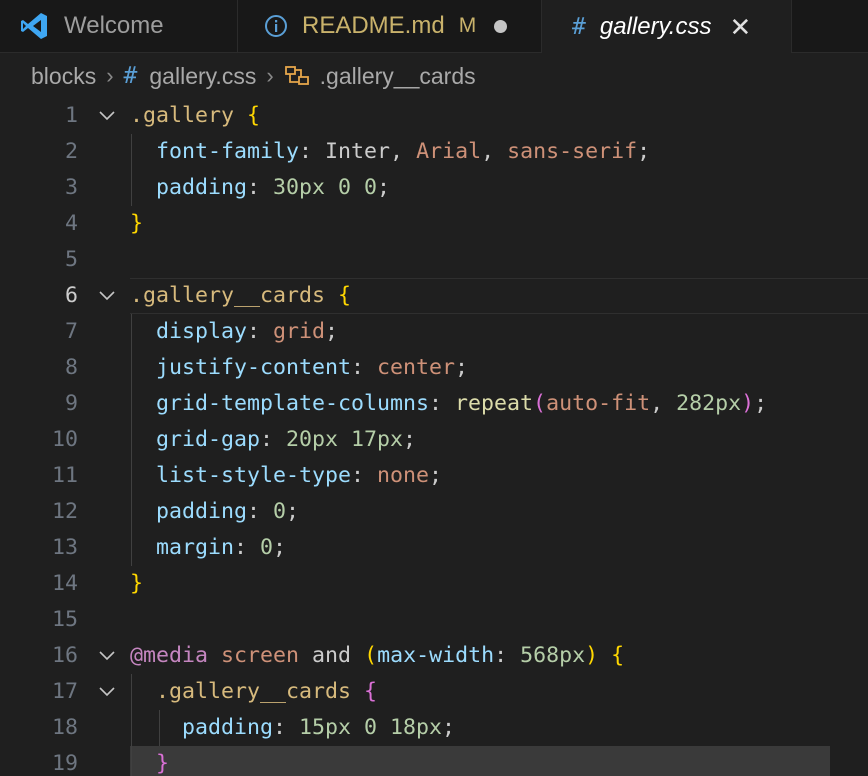  I want to click on line-number: 8, so click(71, 367).